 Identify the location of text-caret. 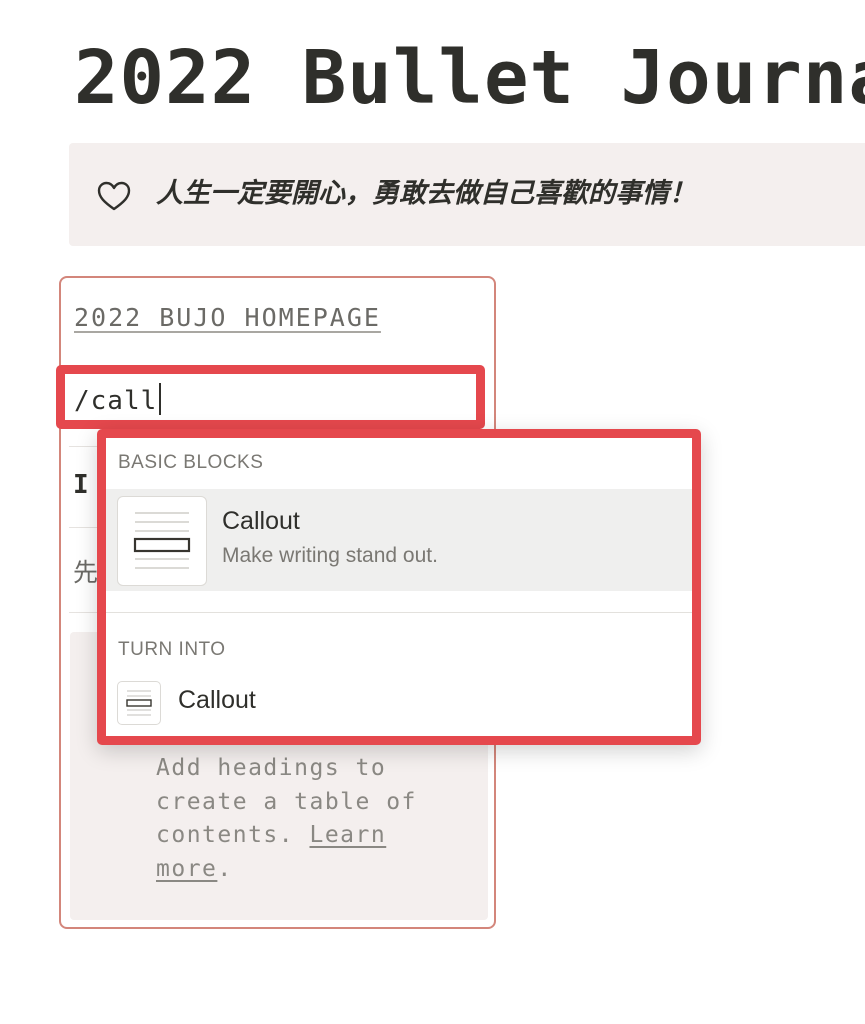
(160, 399).